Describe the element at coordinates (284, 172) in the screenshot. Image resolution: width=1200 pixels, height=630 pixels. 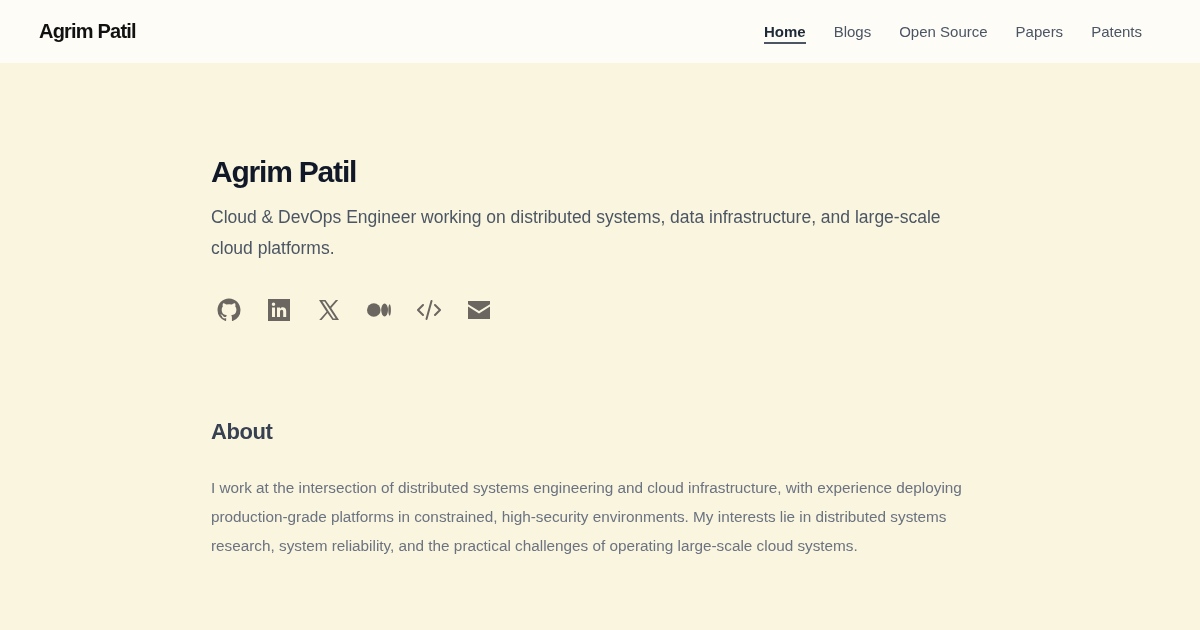
I see `hero-name: Agrim Patil` at that location.